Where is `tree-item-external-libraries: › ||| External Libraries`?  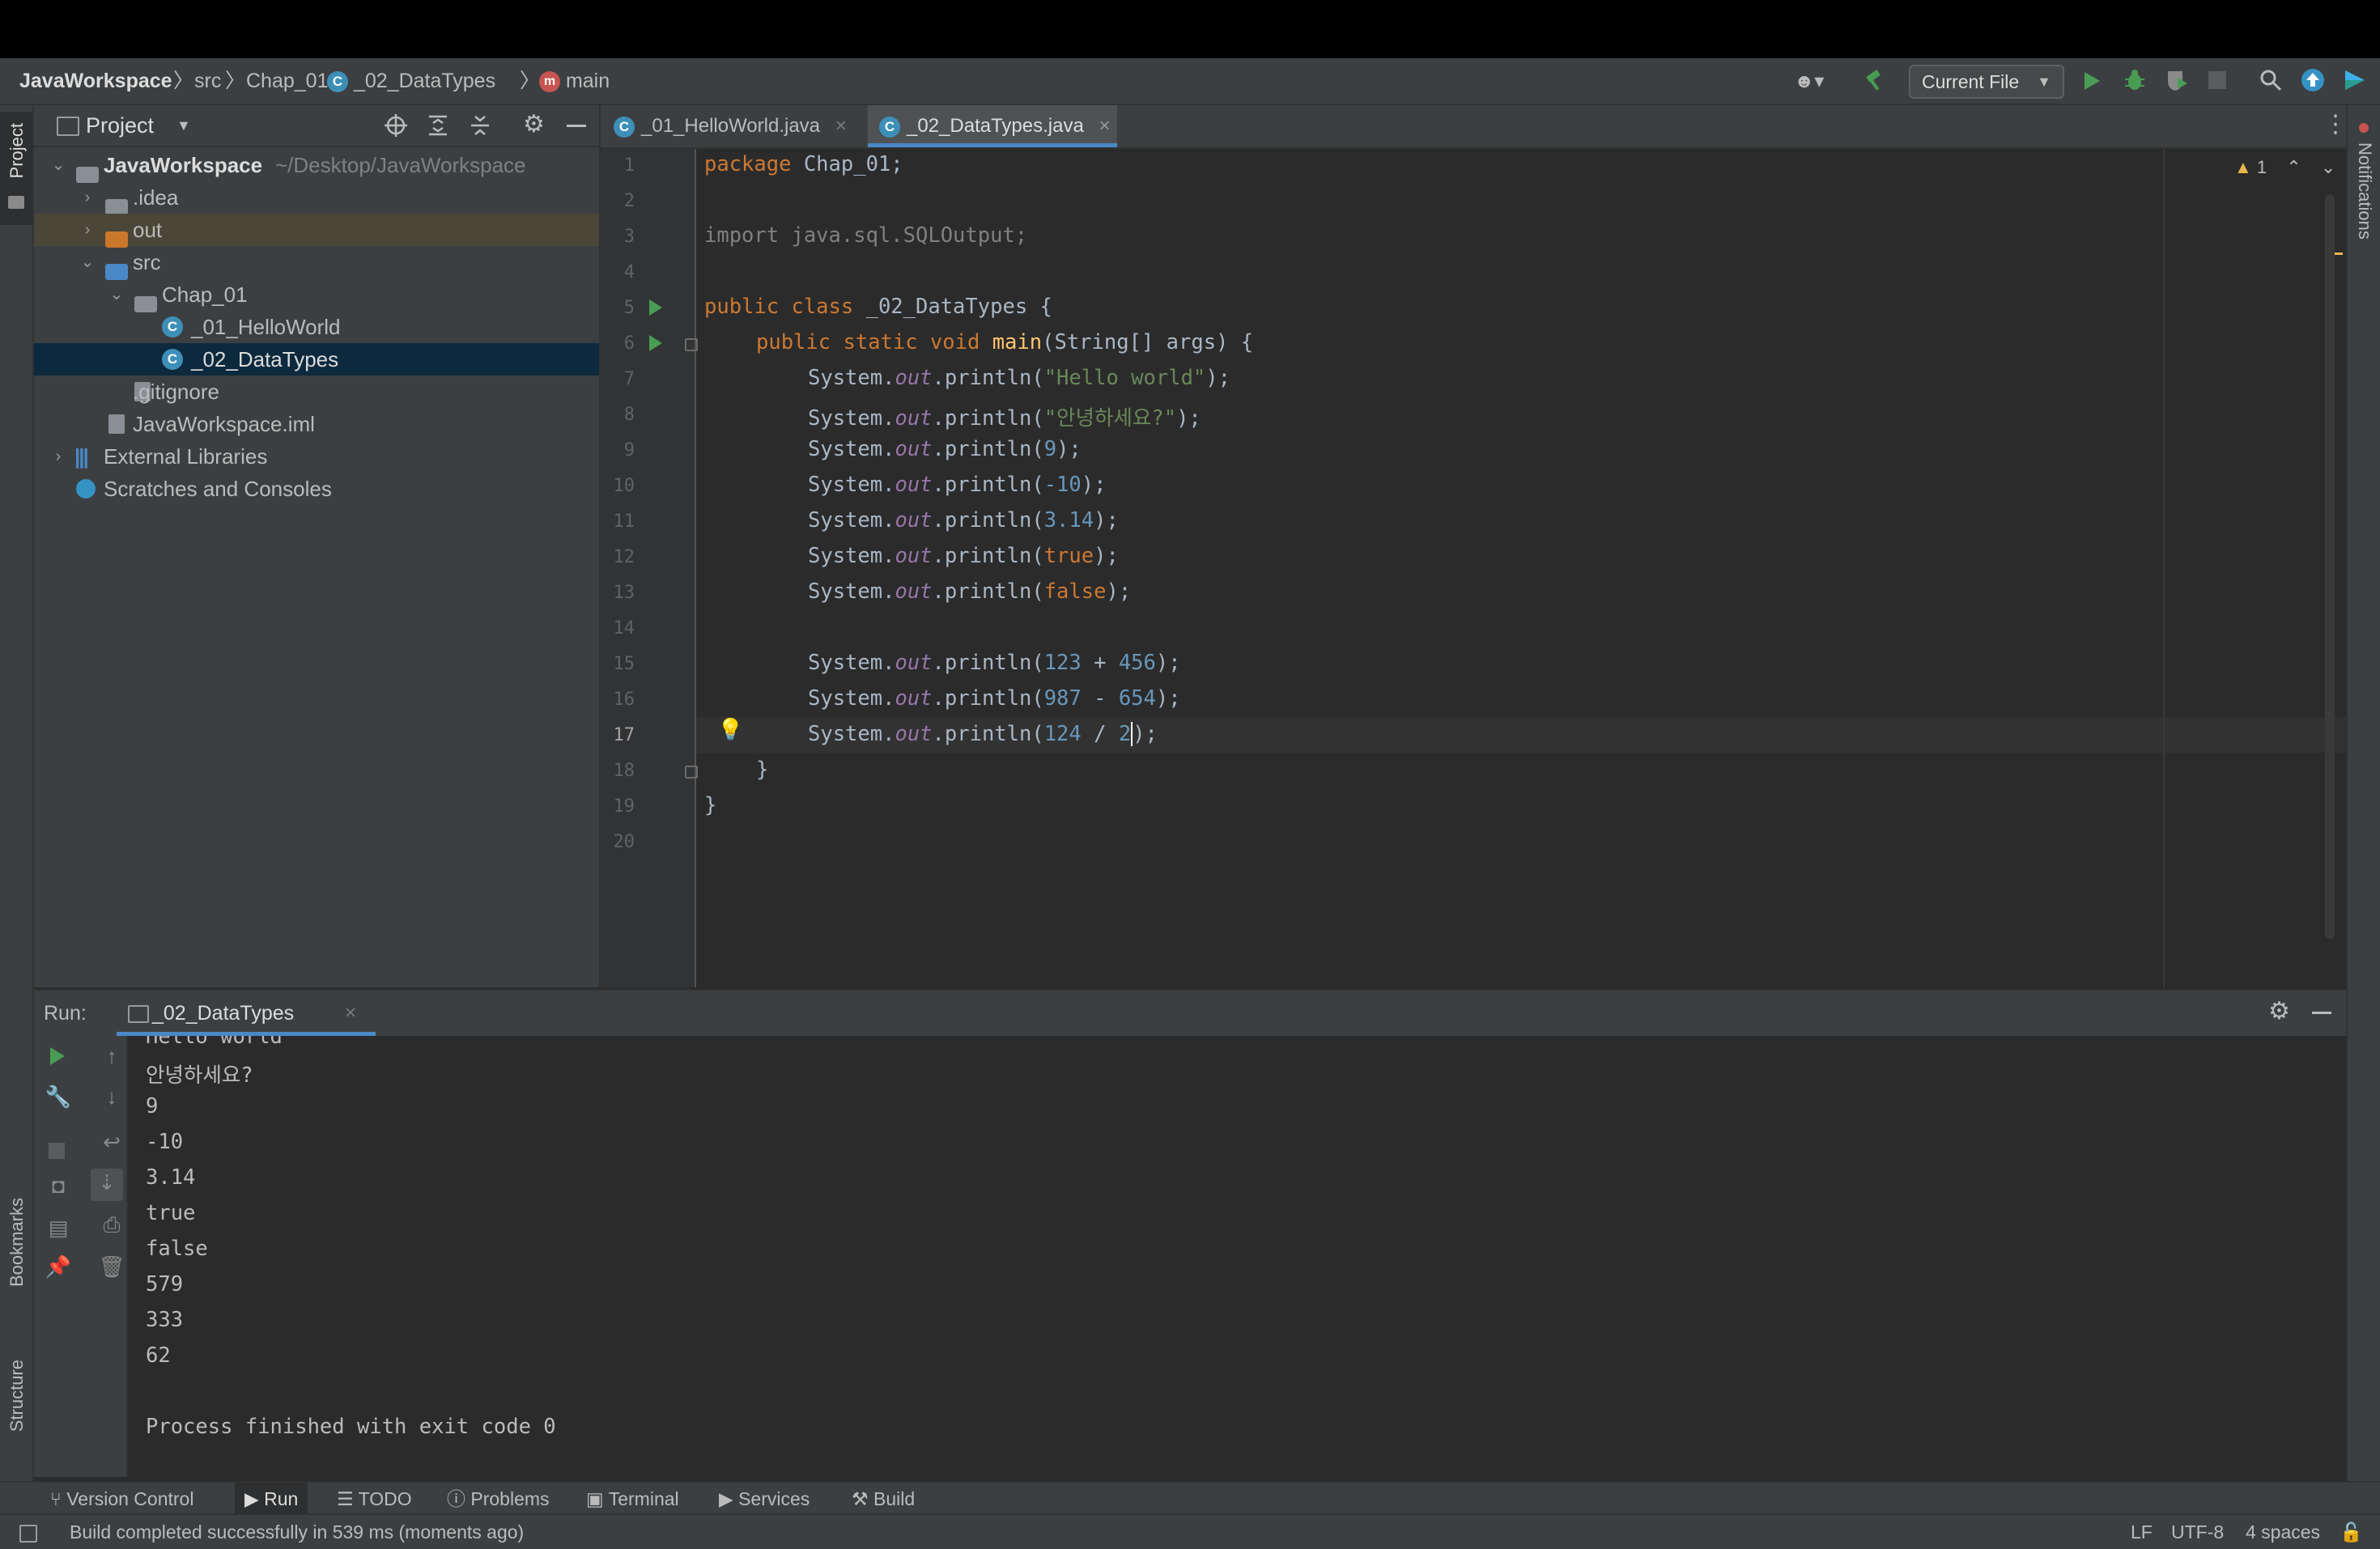
tree-item-external-libraries: › ||| External Libraries is located at coordinates (316, 456).